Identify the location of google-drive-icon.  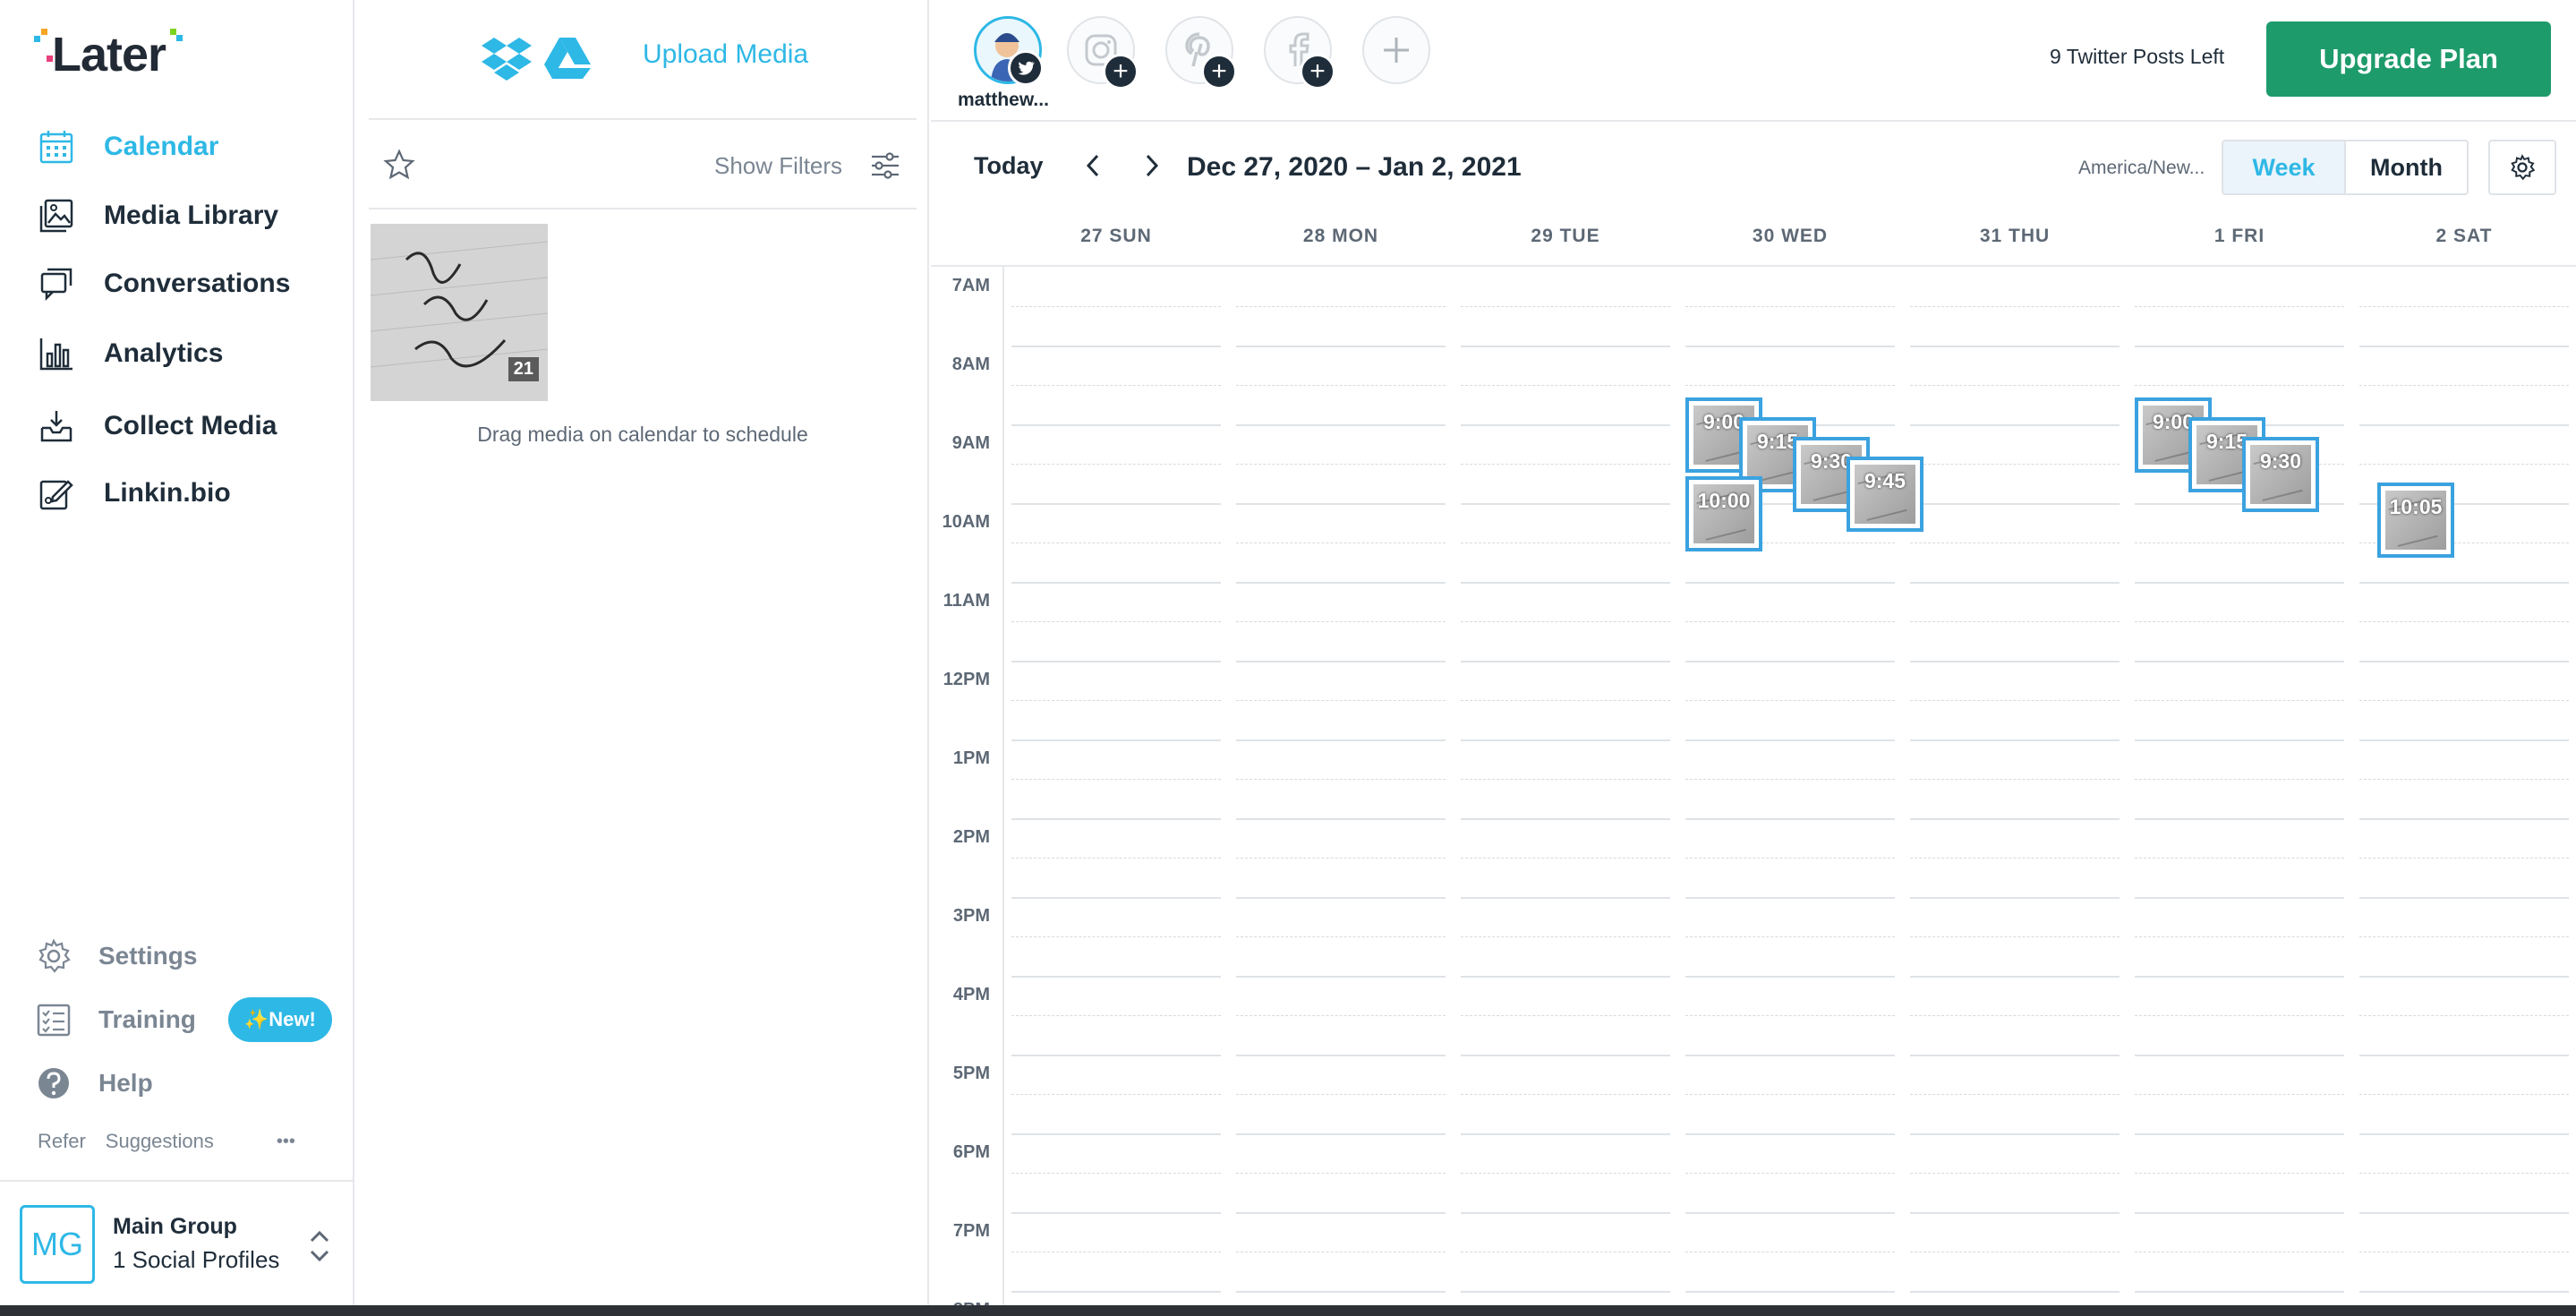
(567, 58).